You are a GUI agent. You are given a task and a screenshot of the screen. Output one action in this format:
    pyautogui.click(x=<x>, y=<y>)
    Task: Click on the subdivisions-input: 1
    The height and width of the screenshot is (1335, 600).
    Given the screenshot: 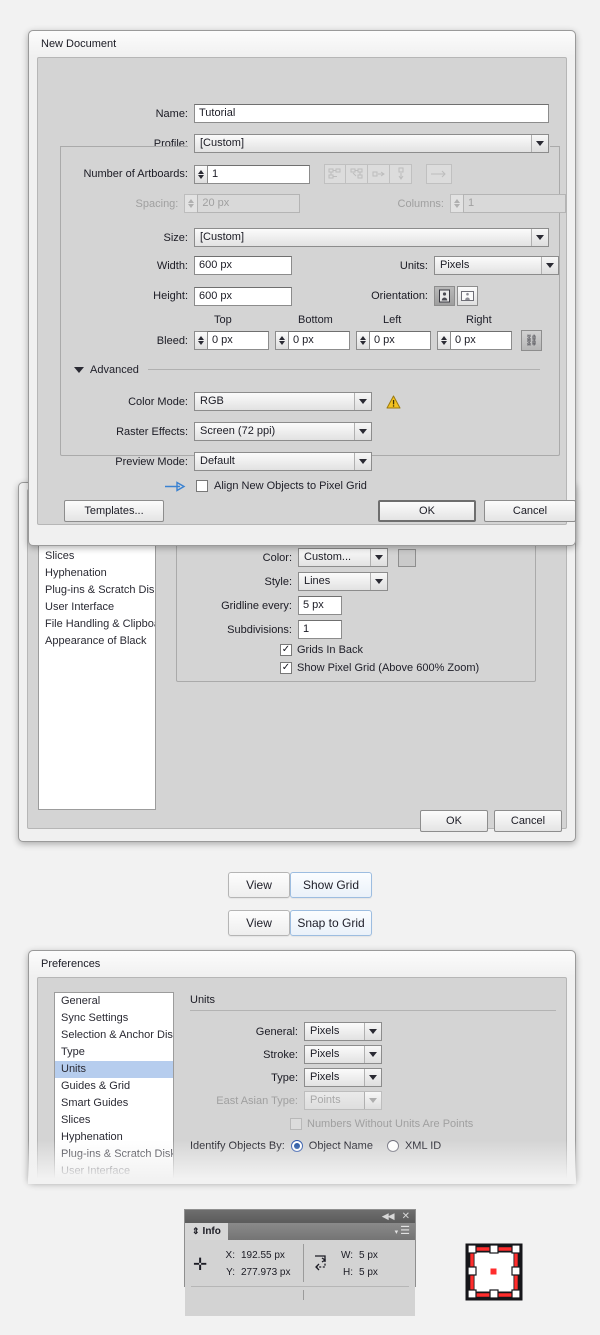 What is the action you would take?
    pyautogui.click(x=320, y=629)
    